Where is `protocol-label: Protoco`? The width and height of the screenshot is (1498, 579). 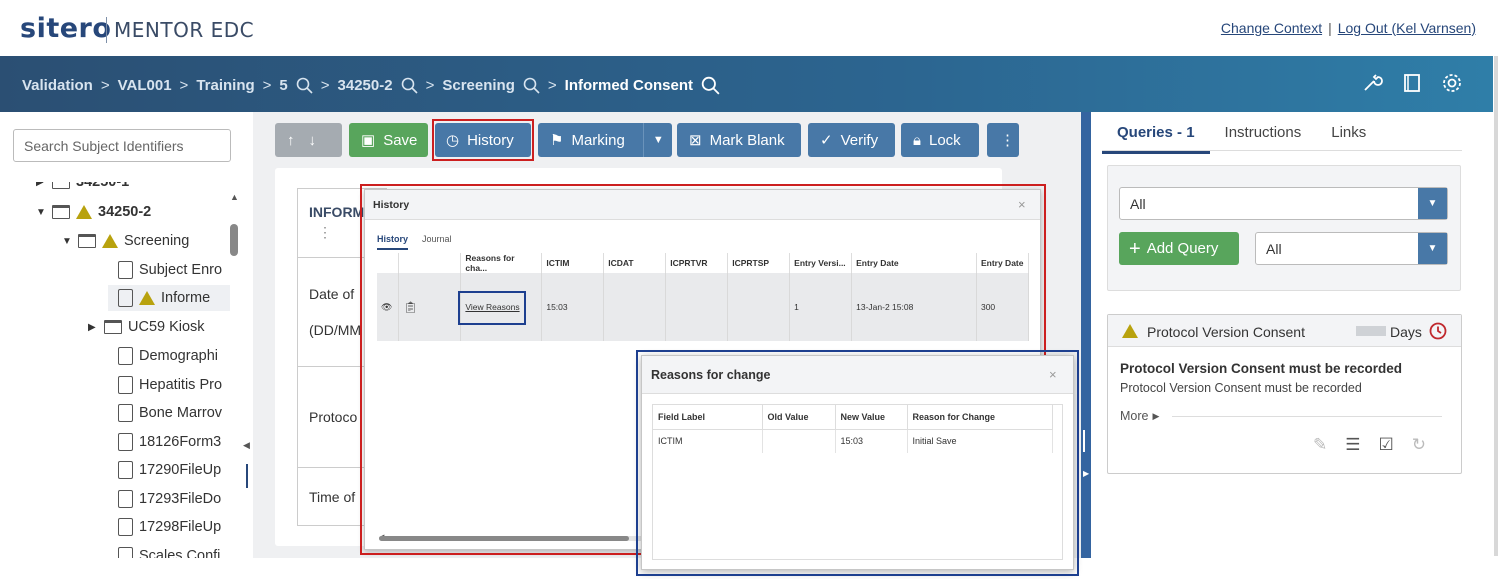
protocol-label: Protoco is located at coordinates (333, 417).